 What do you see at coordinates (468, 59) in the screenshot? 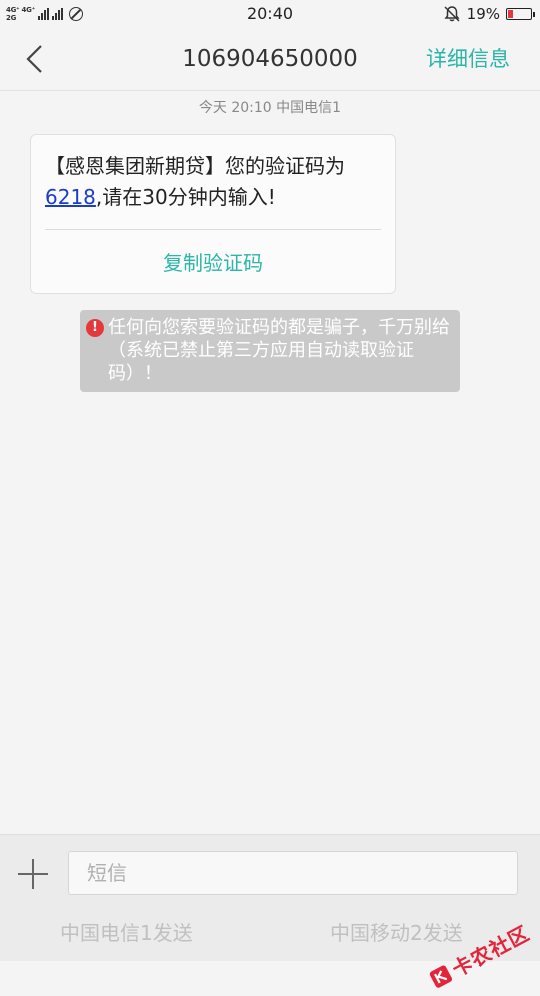
I see `details-button: 详细信息` at bounding box center [468, 59].